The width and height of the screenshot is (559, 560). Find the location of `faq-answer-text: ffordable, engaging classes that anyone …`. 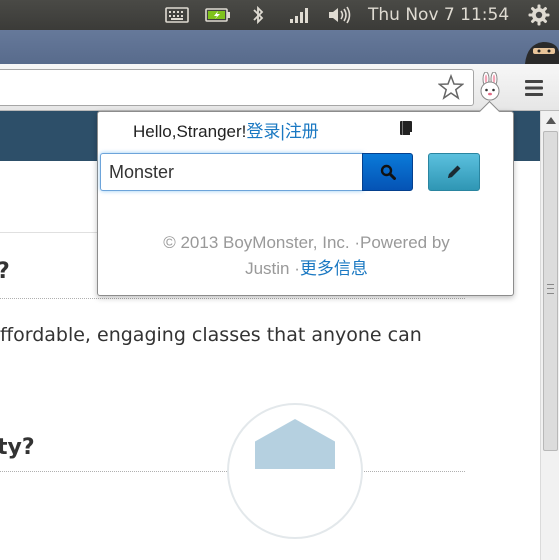

faq-answer-text: ffordable, engaging classes that anyone … is located at coordinates (211, 335).